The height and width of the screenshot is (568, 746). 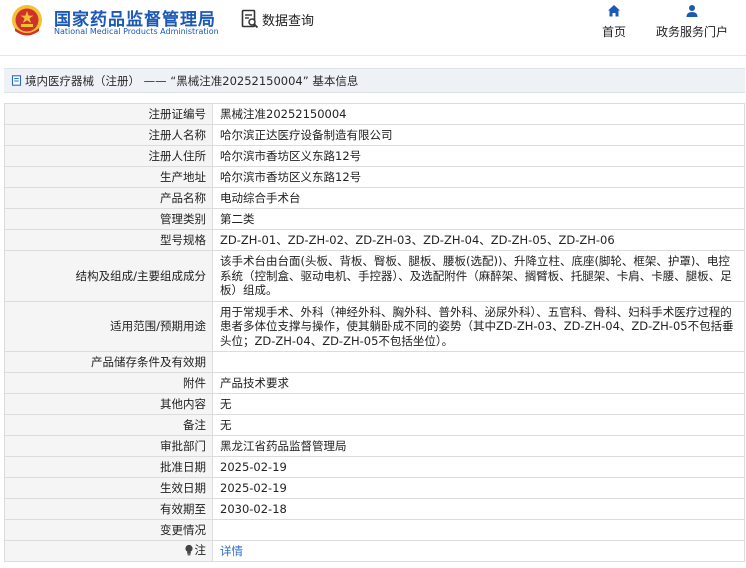 I want to click on note-value-cell: 详情, so click(x=478, y=551).